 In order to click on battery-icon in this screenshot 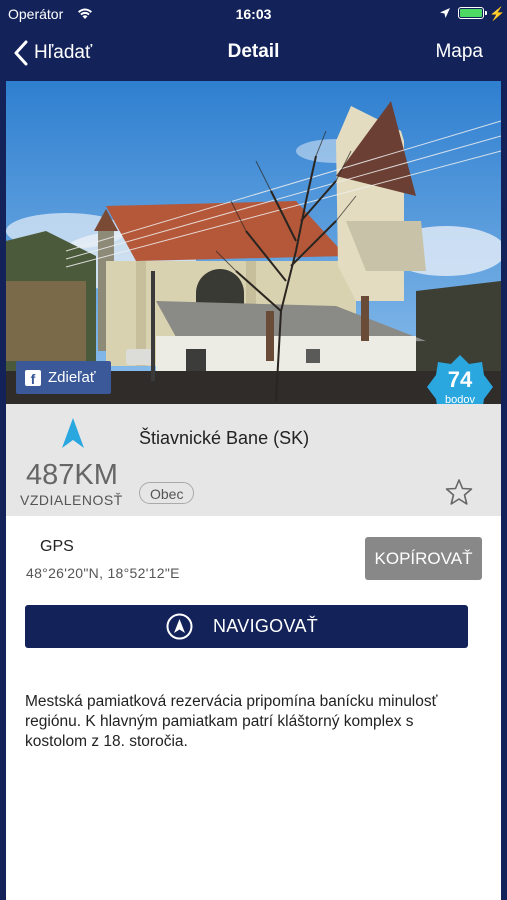, I will do `click(472, 13)`.